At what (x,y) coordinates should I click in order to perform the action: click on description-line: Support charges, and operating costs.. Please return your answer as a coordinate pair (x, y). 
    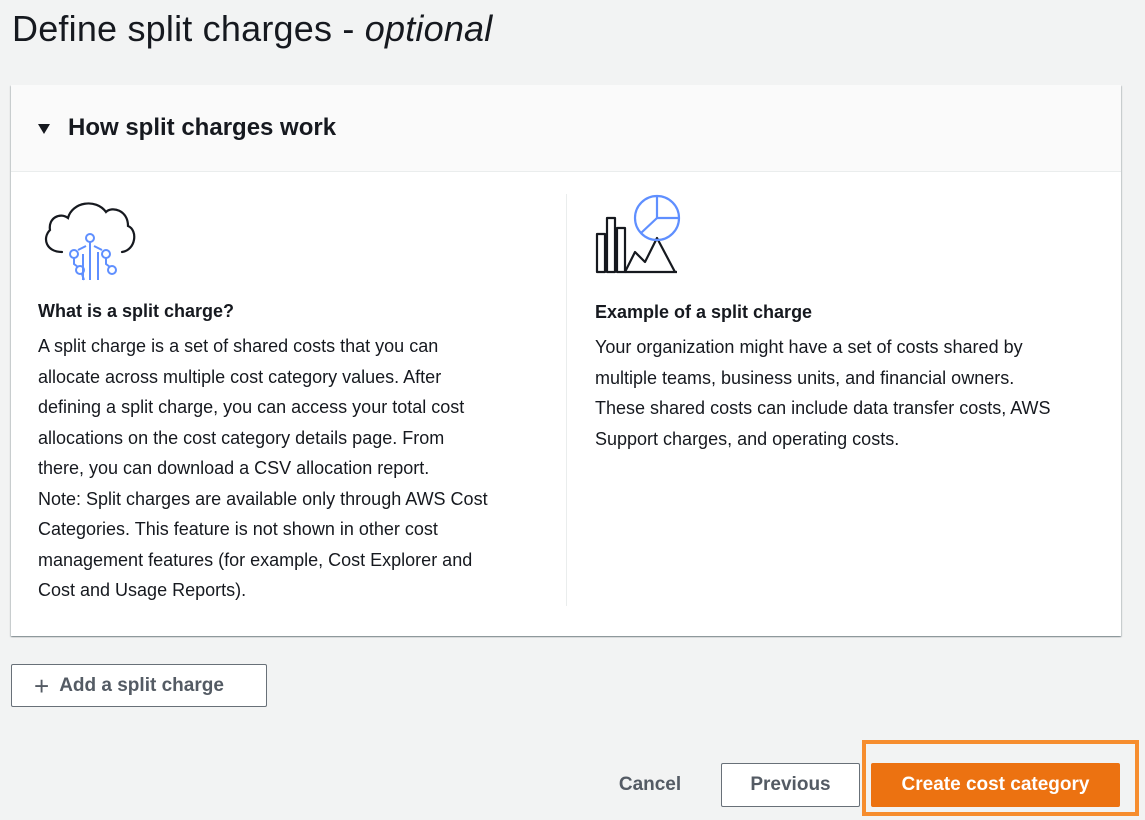
    Looking at the image, I should click on (747, 438).